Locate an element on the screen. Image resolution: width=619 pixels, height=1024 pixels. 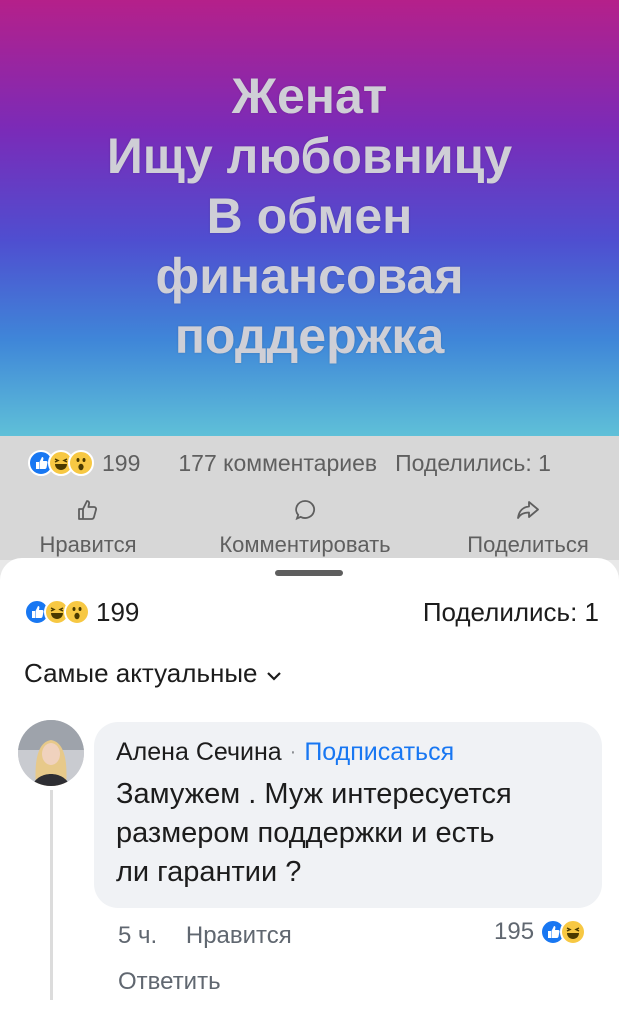
sort-dropdown: Самые актуальные is located at coordinates (153, 673).